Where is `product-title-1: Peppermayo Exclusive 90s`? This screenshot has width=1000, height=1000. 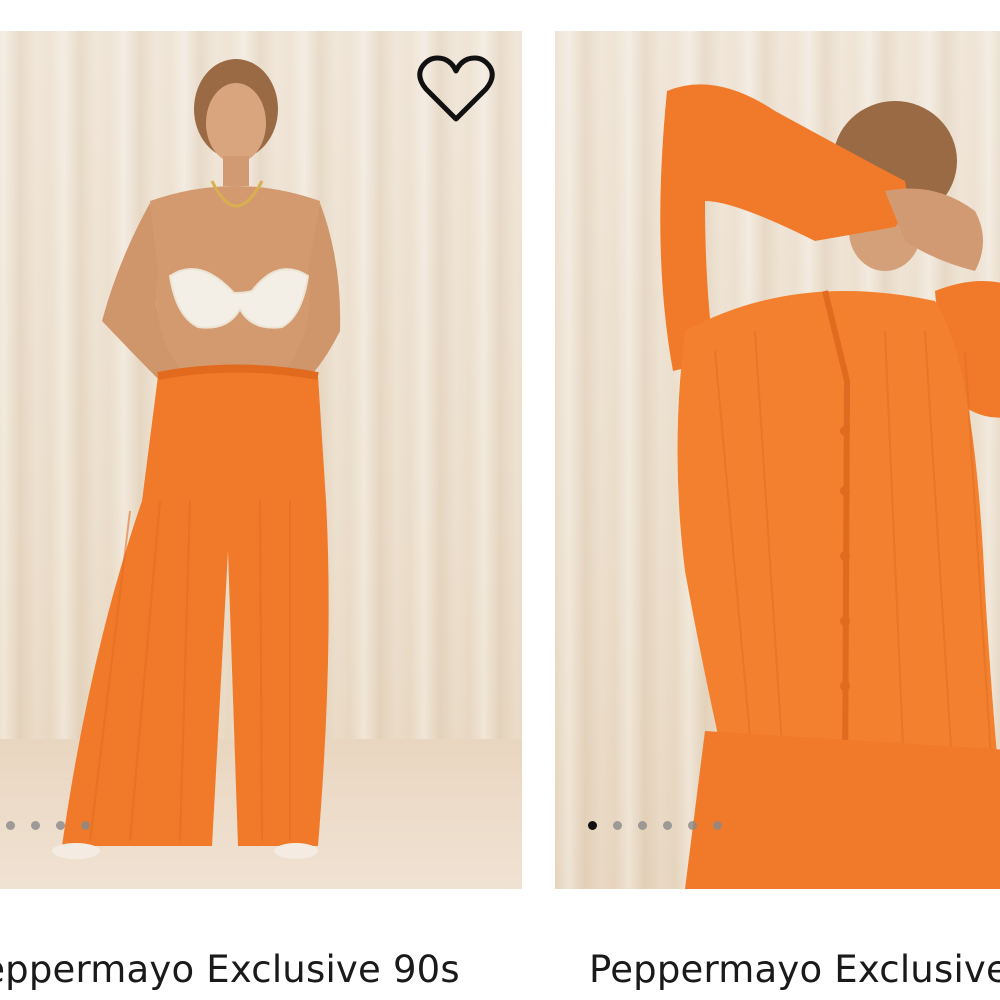 product-title-1: Peppermayo Exclusive 90s is located at coordinates (230, 969).